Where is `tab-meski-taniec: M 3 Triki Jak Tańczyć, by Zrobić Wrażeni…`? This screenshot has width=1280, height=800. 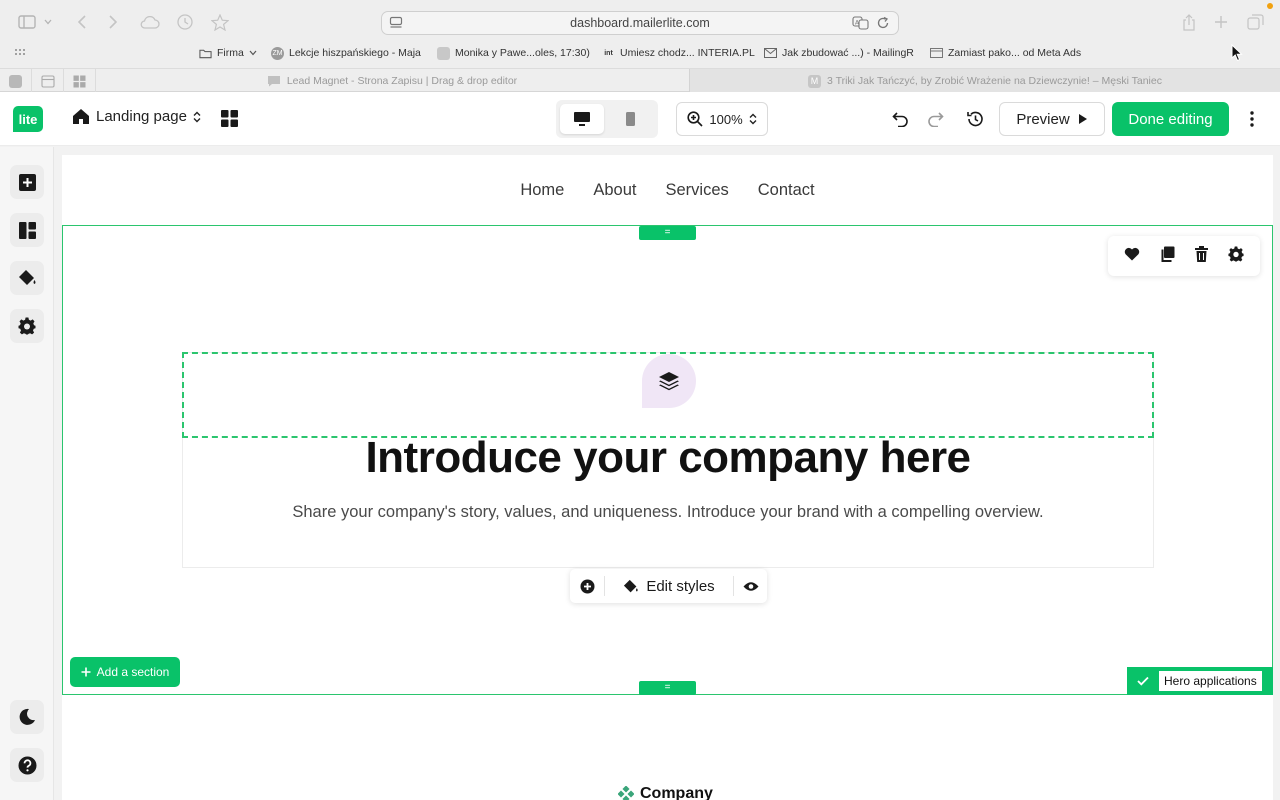
tab-meski-taniec: M 3 Triki Jak Tańczyć, by Zrobić Wrażeni… is located at coordinates (984, 81).